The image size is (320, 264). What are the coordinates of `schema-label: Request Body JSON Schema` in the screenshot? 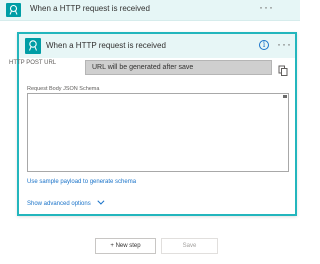 It's located at (63, 89).